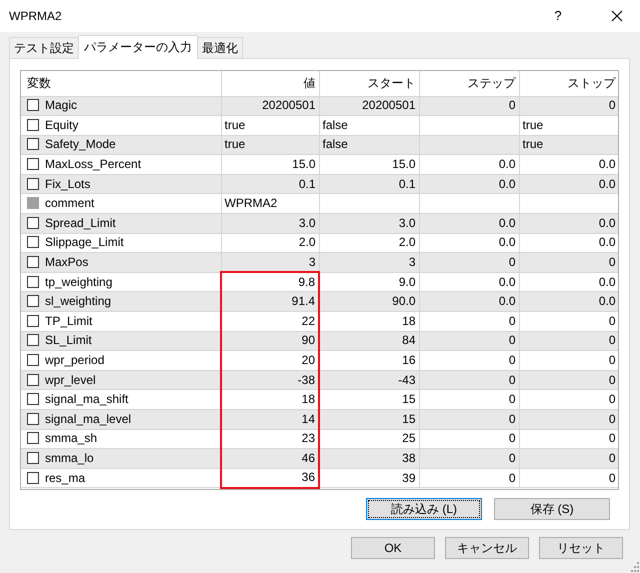  I want to click on parameter-name: Safety_Mode, so click(80, 144).